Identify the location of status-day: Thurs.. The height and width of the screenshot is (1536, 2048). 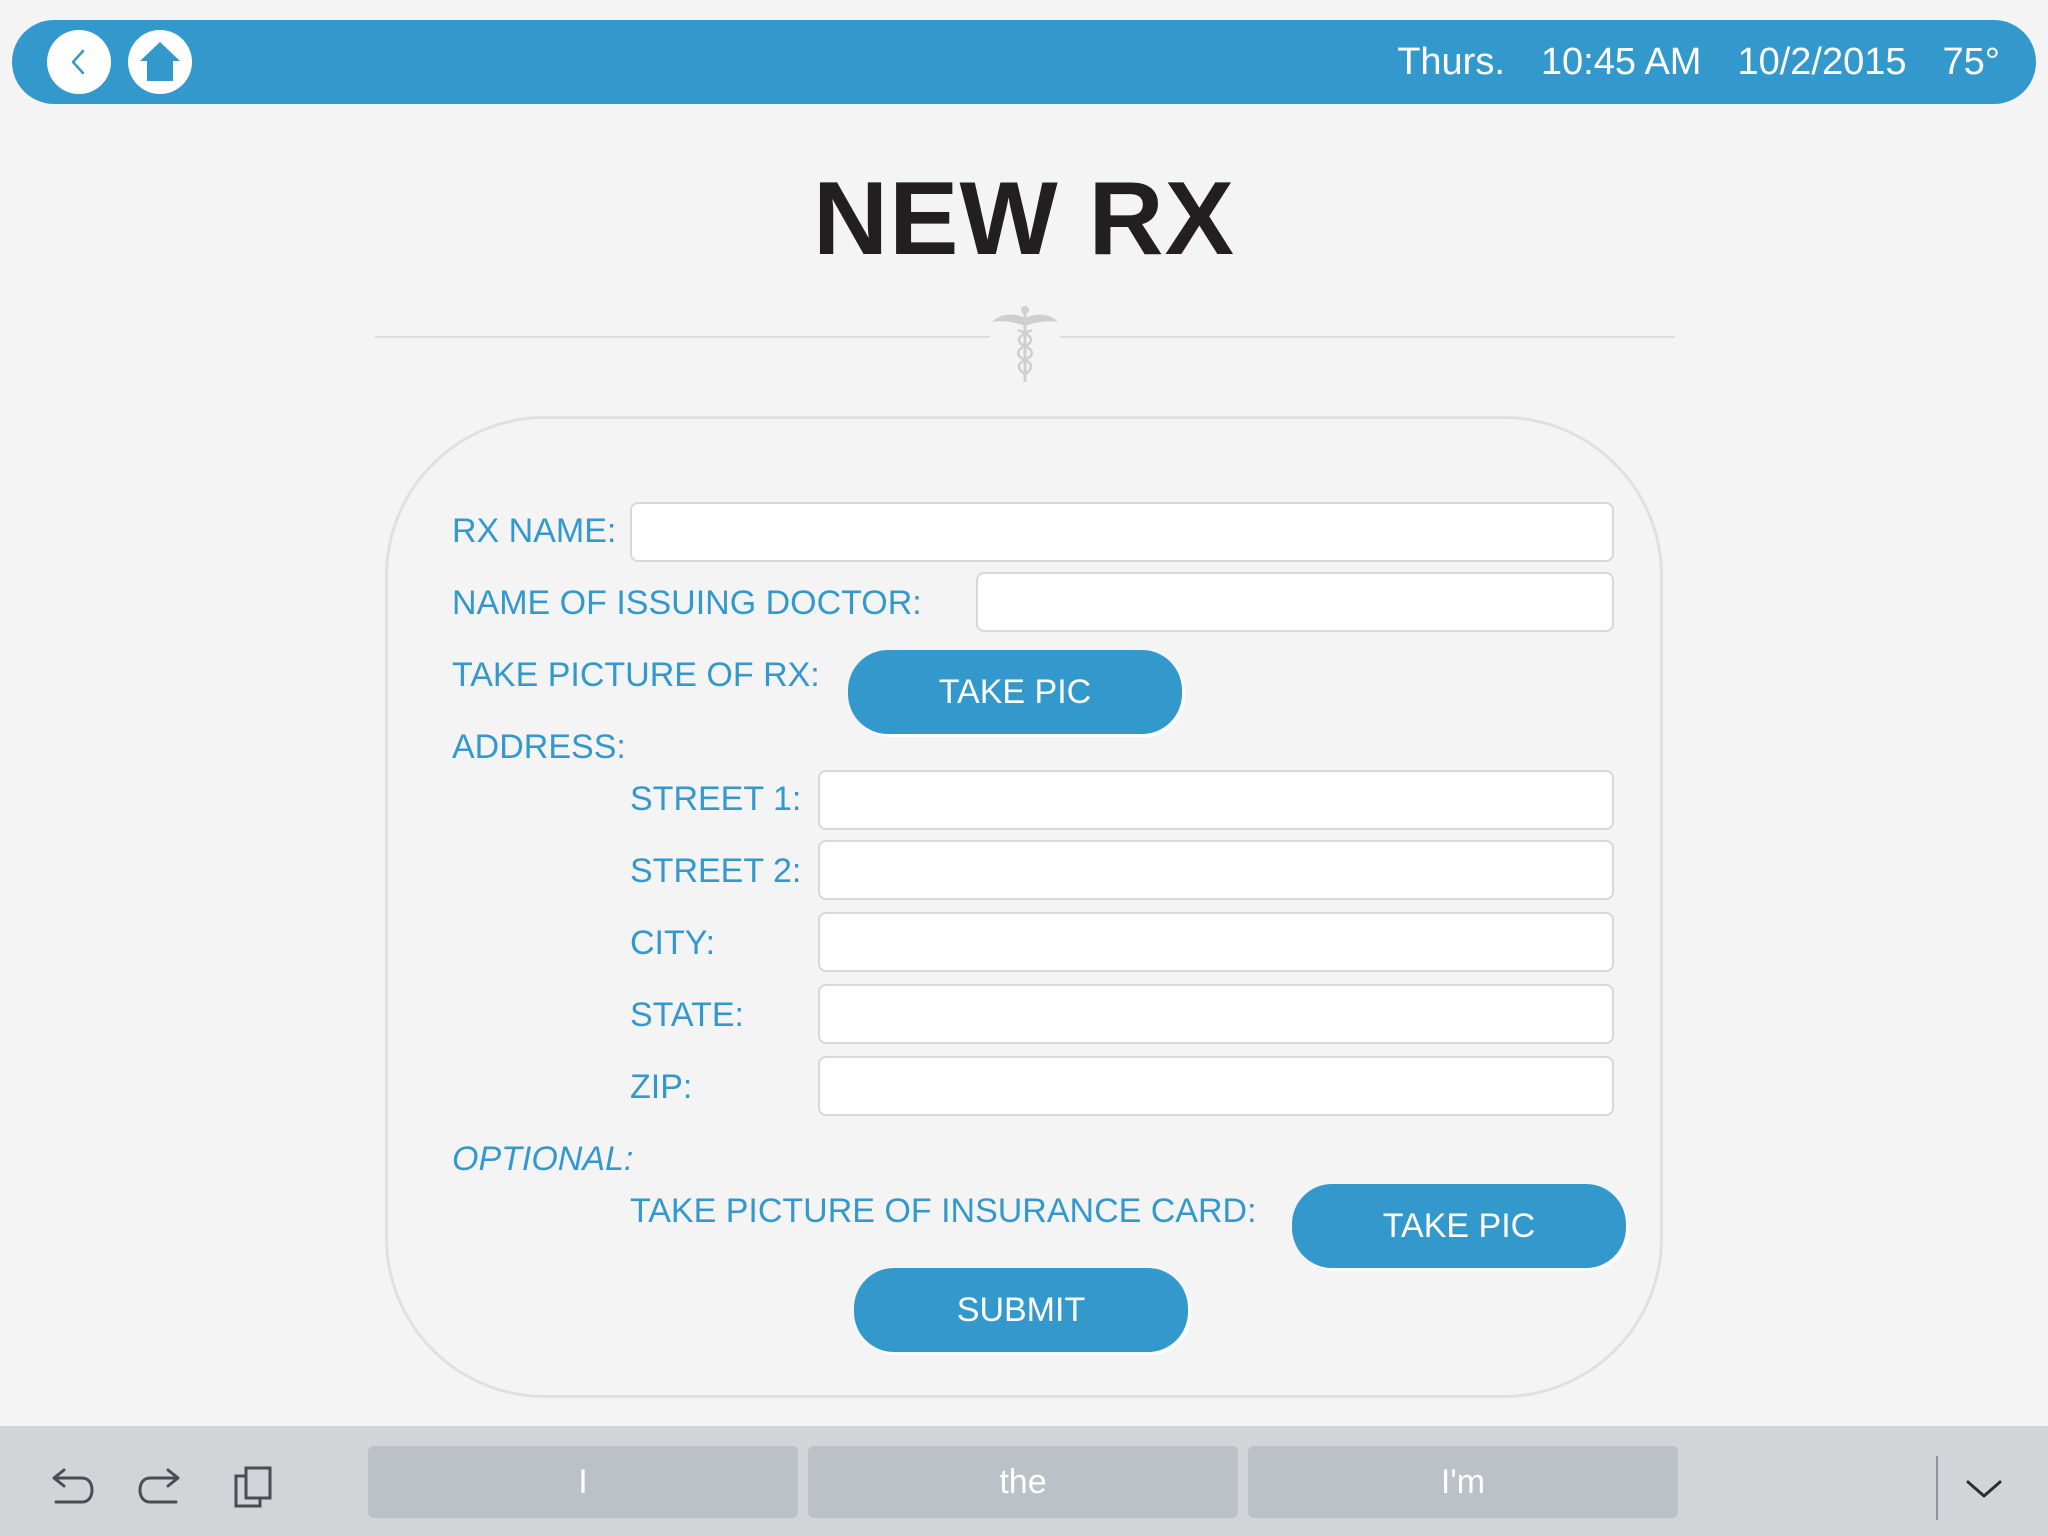
(1451, 61).